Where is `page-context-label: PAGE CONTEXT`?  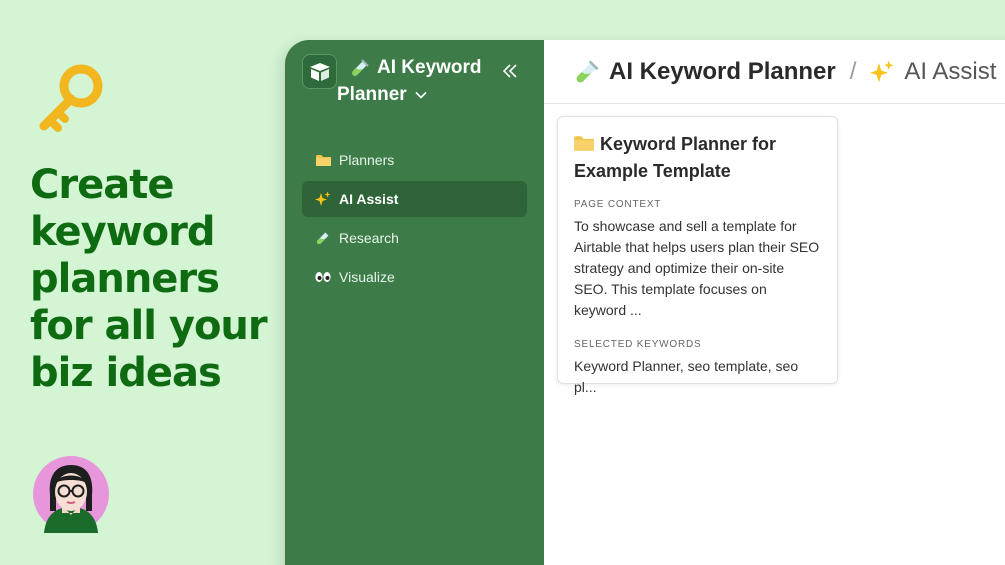 page-context-label: PAGE CONTEXT is located at coordinates (618, 204).